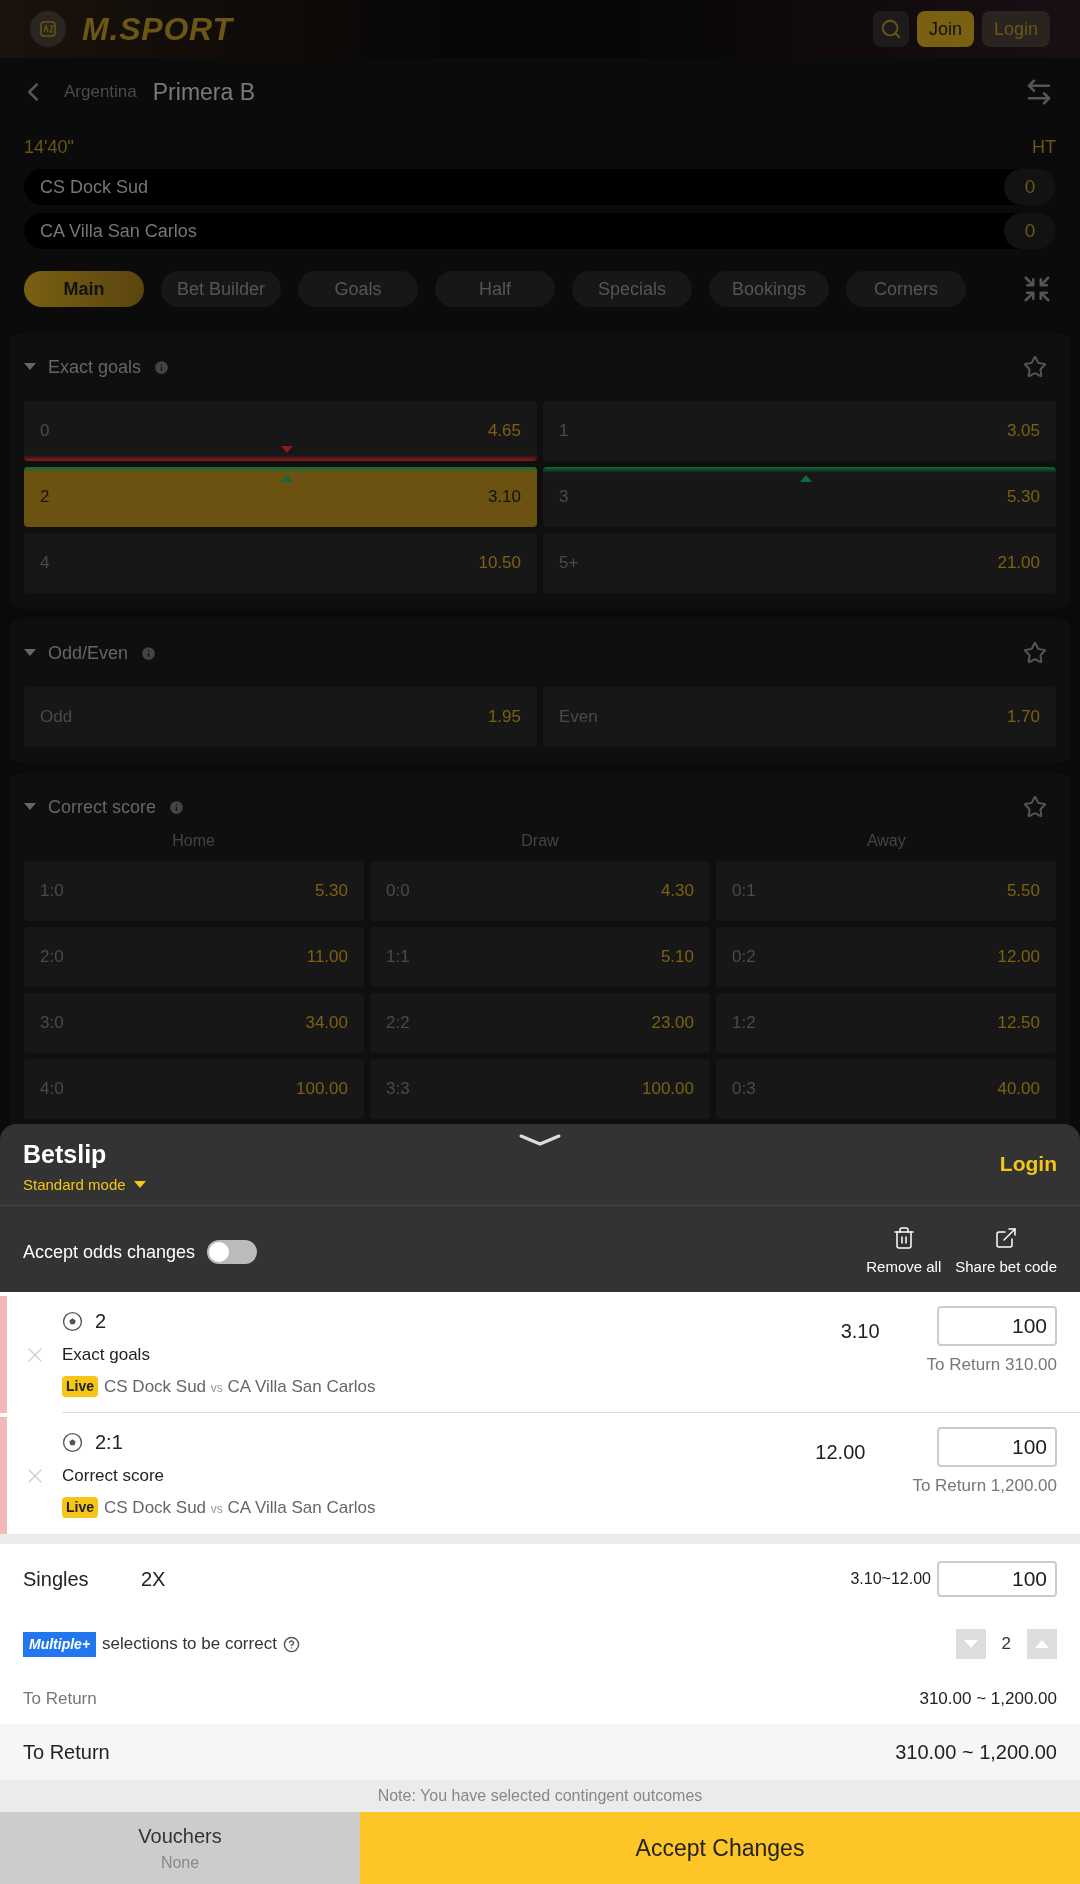  Describe the element at coordinates (101, 1321) in the screenshot. I see `bet-pick: 2` at that location.